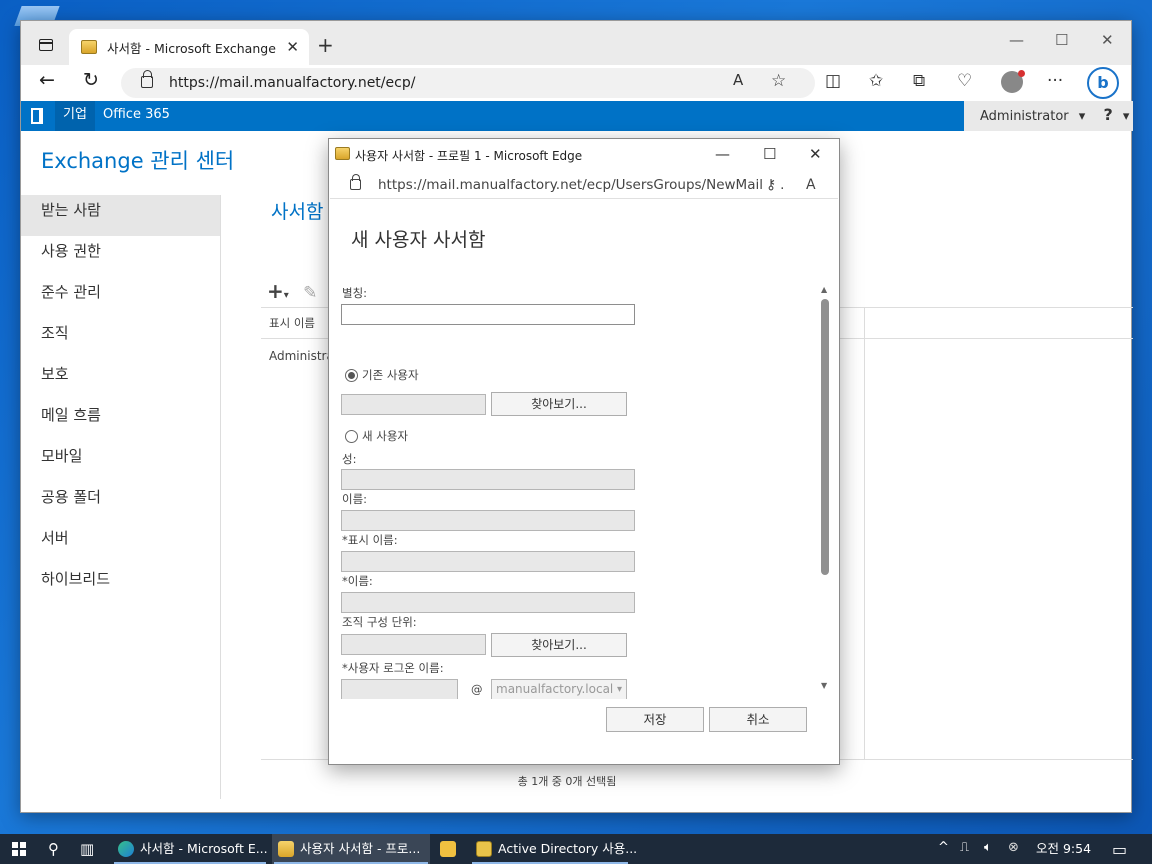 Image resolution: width=1152 pixels, height=864 pixels. Describe the element at coordinates (120, 338) in the screenshot. I see `nav-organization: 조직` at that location.